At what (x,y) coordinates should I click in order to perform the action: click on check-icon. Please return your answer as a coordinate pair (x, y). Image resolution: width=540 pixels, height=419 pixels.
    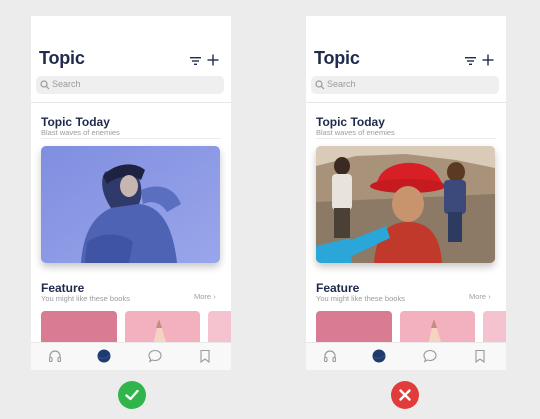
    Looking at the image, I should click on (132, 395).